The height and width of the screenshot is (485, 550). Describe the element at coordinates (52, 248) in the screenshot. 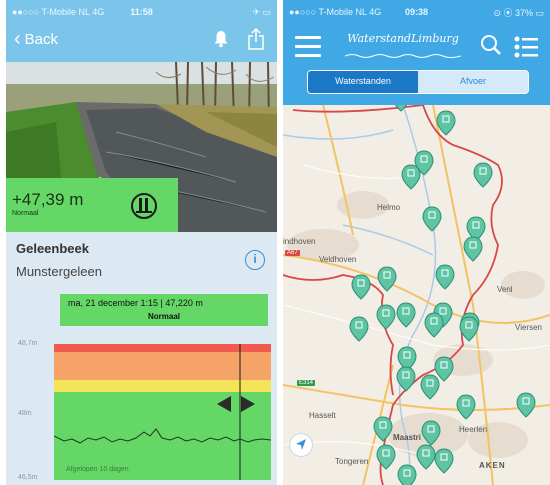

I see `river-name: Geleenbeek` at that location.